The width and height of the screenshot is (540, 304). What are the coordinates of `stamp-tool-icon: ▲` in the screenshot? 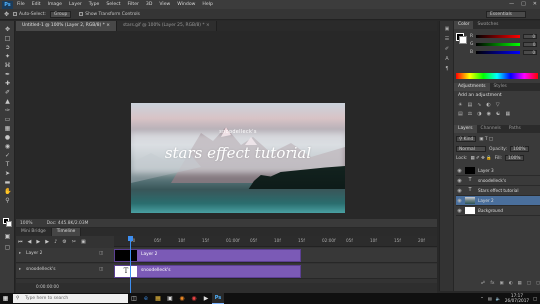 It's located at (7, 102).